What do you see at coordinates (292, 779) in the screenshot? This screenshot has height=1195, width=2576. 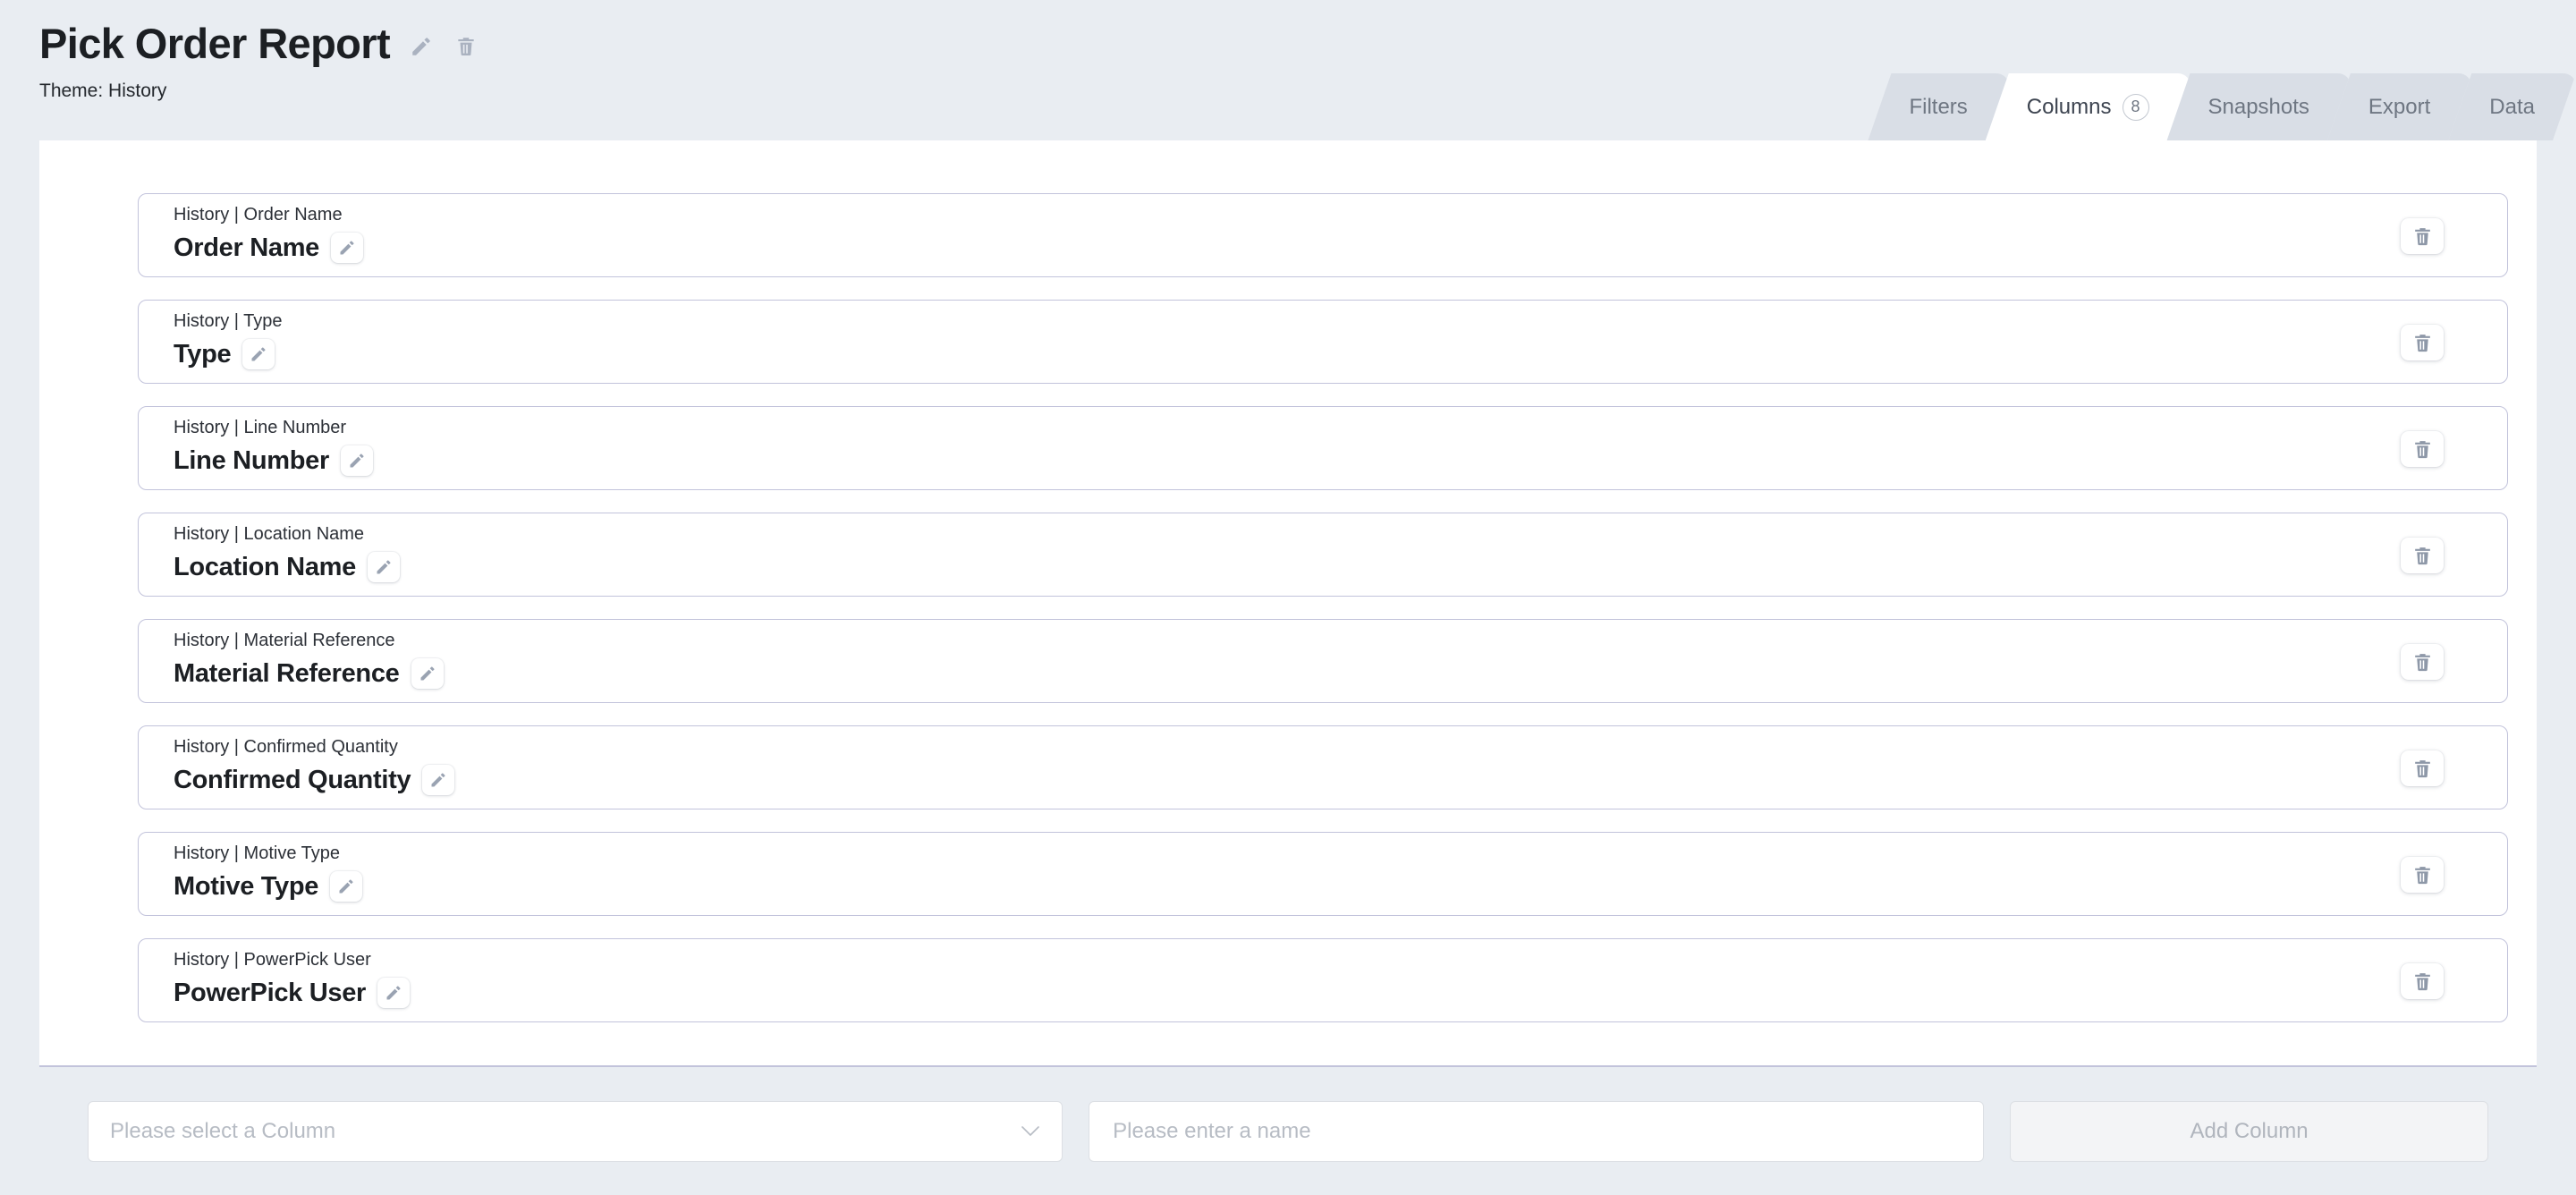 I see `column-display-name: Confirmed Quantity` at bounding box center [292, 779].